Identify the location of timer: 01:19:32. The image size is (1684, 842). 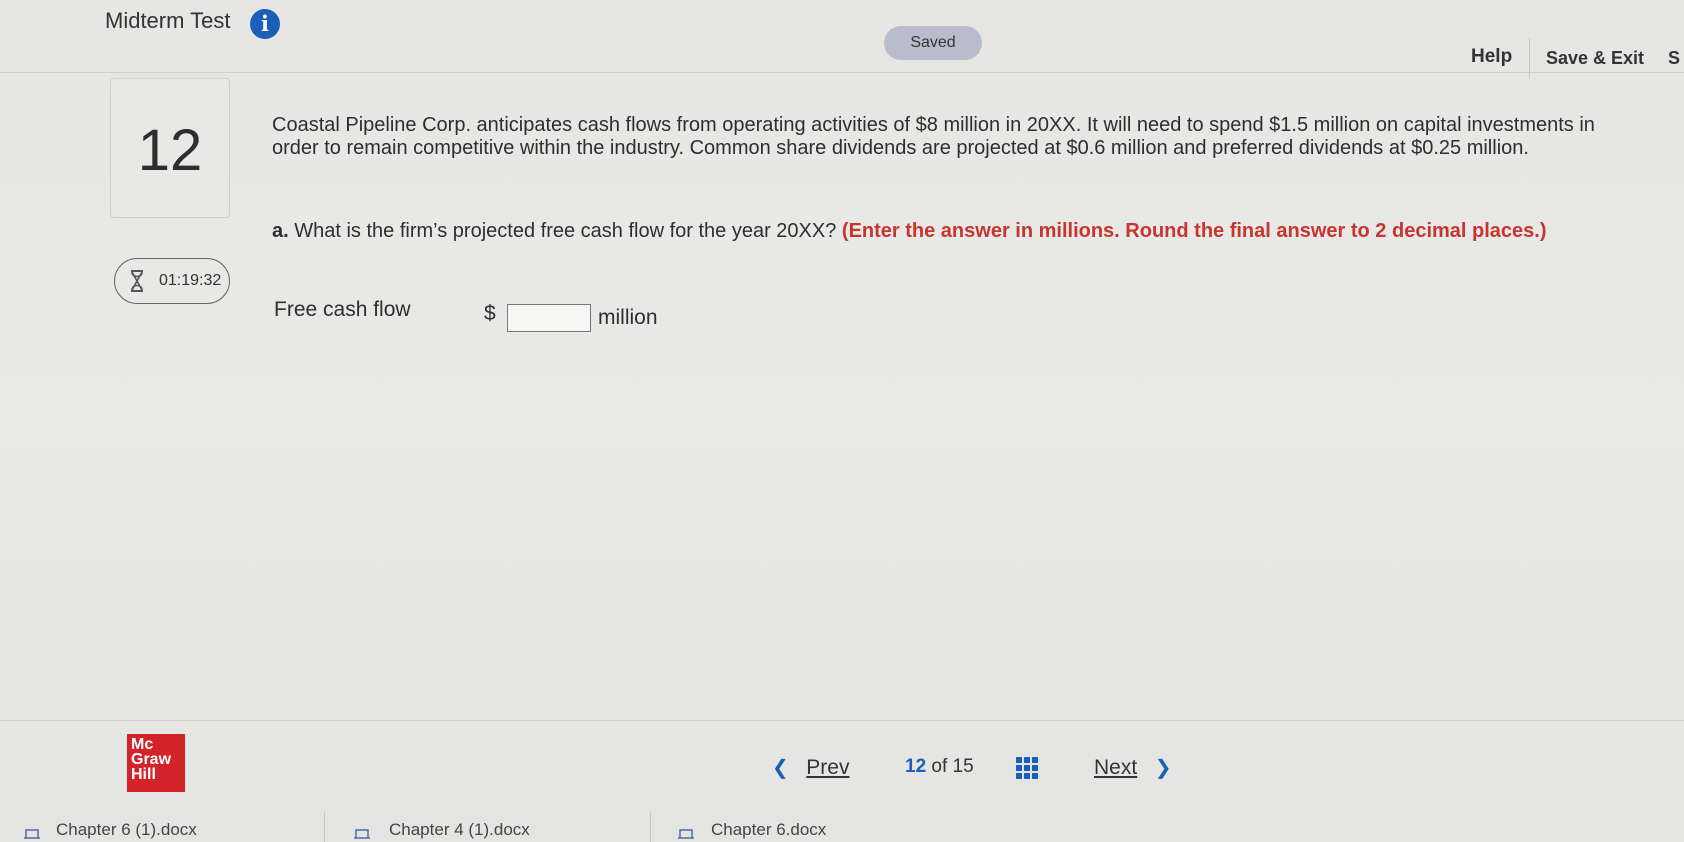
(172, 281).